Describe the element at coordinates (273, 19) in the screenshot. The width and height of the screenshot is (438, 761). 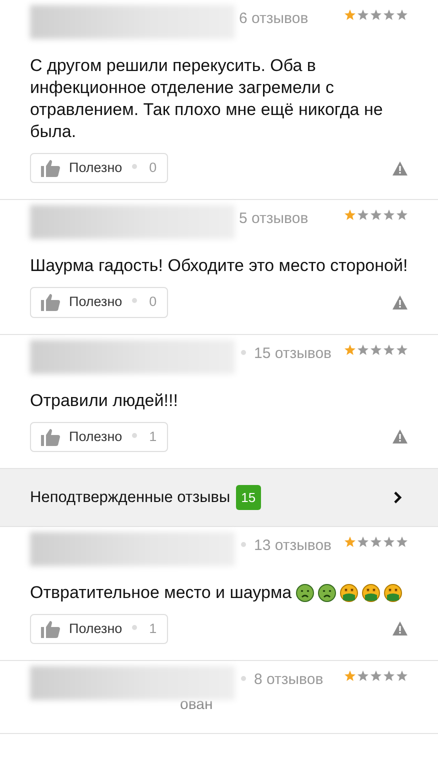
I see `review-count: 6 отзывов` at that location.